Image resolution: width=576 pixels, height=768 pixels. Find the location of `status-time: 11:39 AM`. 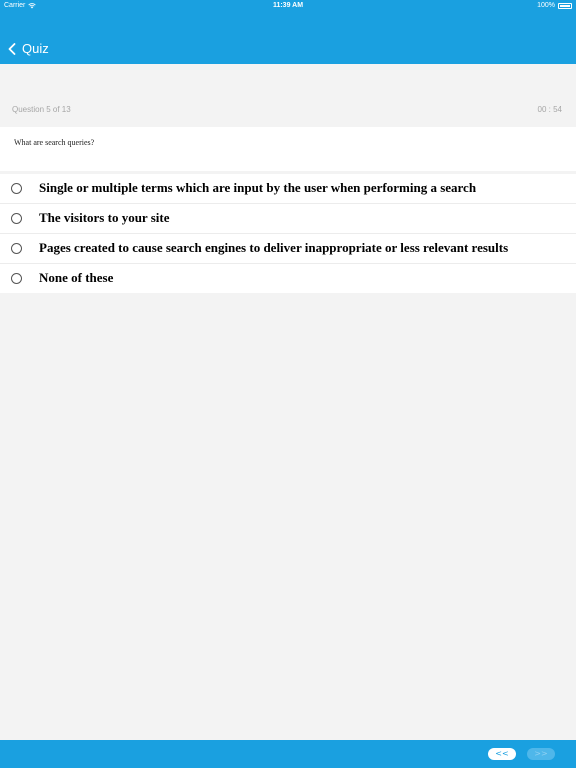

status-time: 11:39 AM is located at coordinates (288, 5).